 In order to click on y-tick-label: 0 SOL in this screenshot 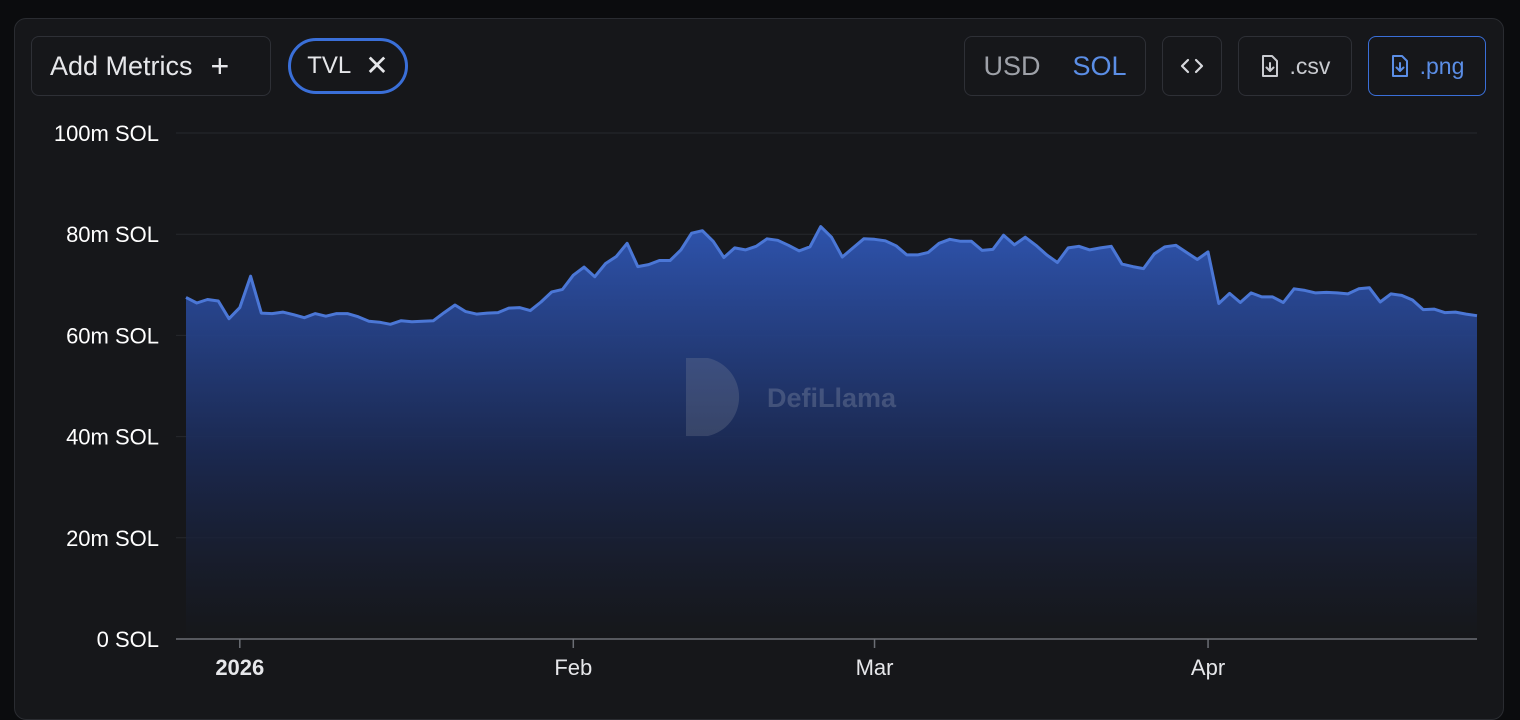, I will do `click(128, 639)`.